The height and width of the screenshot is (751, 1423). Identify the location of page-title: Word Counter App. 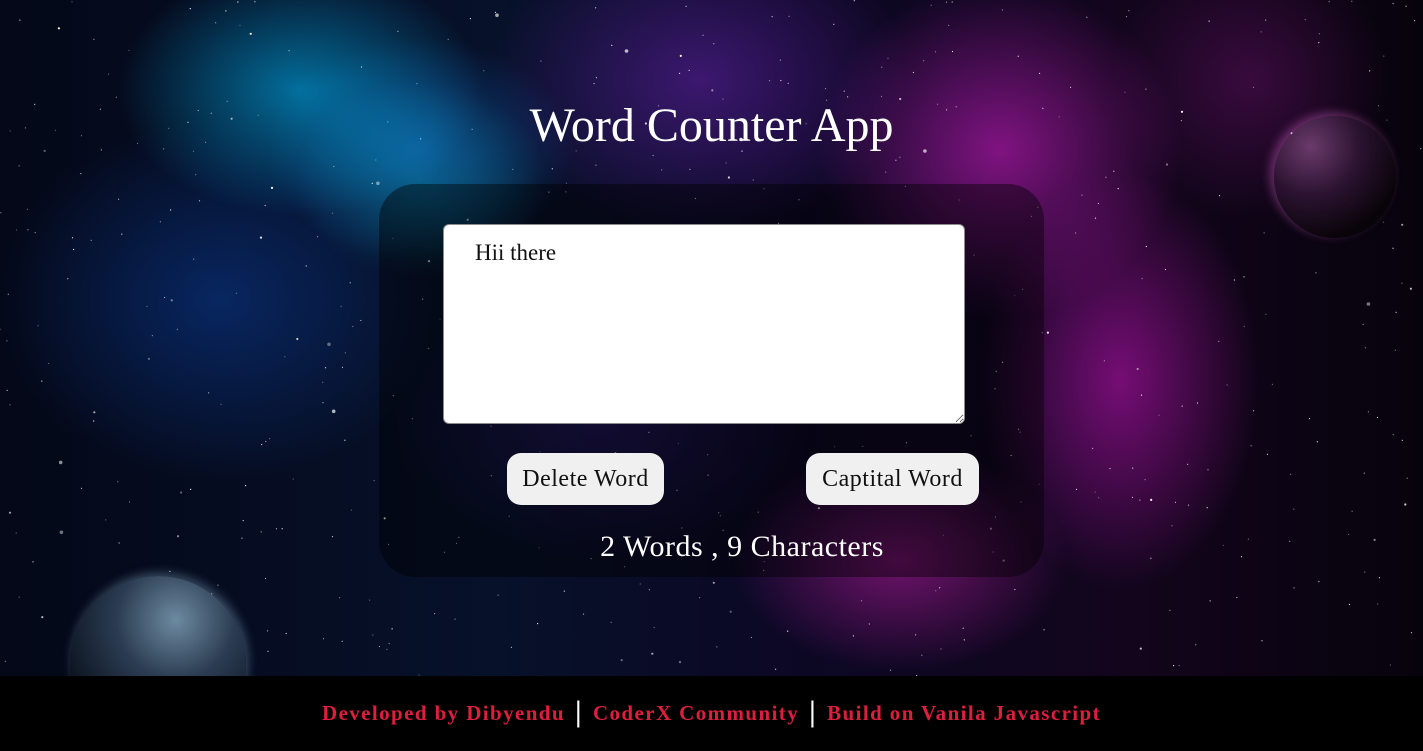
(711, 125).